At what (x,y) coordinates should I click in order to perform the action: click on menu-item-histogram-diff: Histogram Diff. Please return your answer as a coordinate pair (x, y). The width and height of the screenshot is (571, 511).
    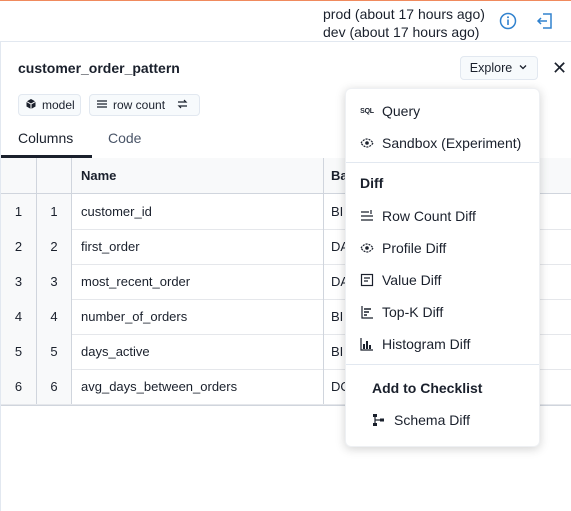
    Looking at the image, I should click on (442, 344).